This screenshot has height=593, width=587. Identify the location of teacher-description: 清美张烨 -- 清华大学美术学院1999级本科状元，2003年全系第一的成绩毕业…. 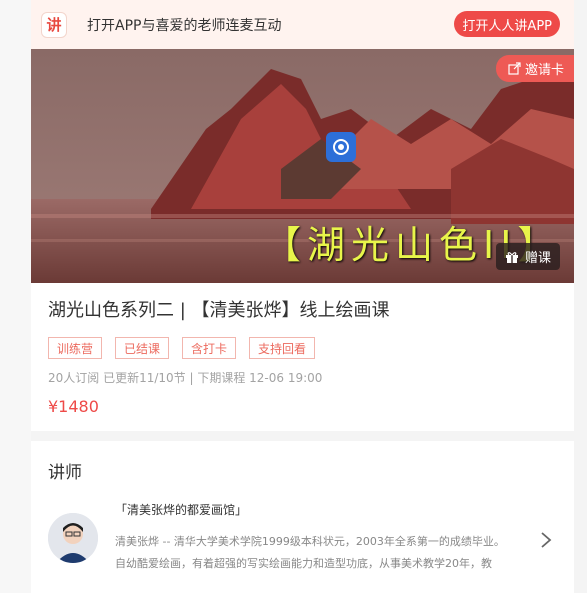
(322, 553).